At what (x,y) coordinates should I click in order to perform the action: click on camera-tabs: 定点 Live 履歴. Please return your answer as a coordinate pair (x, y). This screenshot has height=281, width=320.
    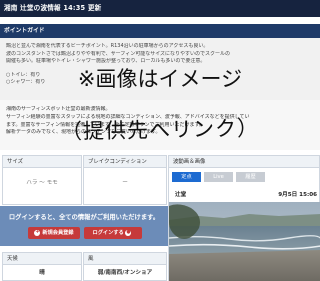
    Looking at the image, I should click on (218, 177).